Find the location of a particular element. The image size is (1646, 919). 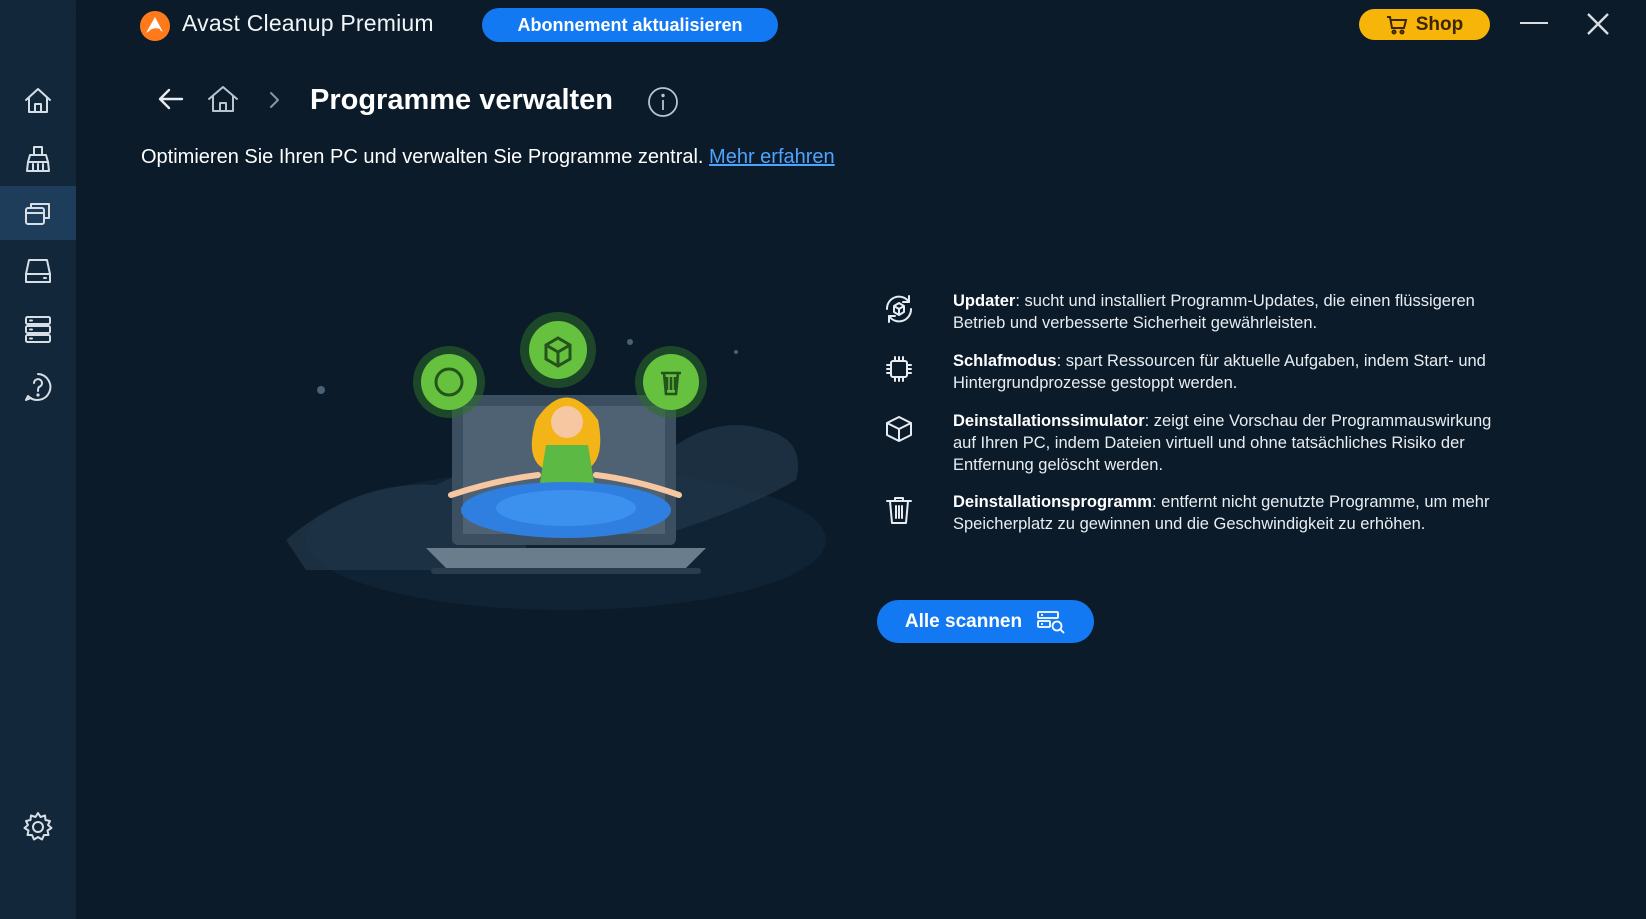

sidebar-item-home is located at coordinates (38, 101).